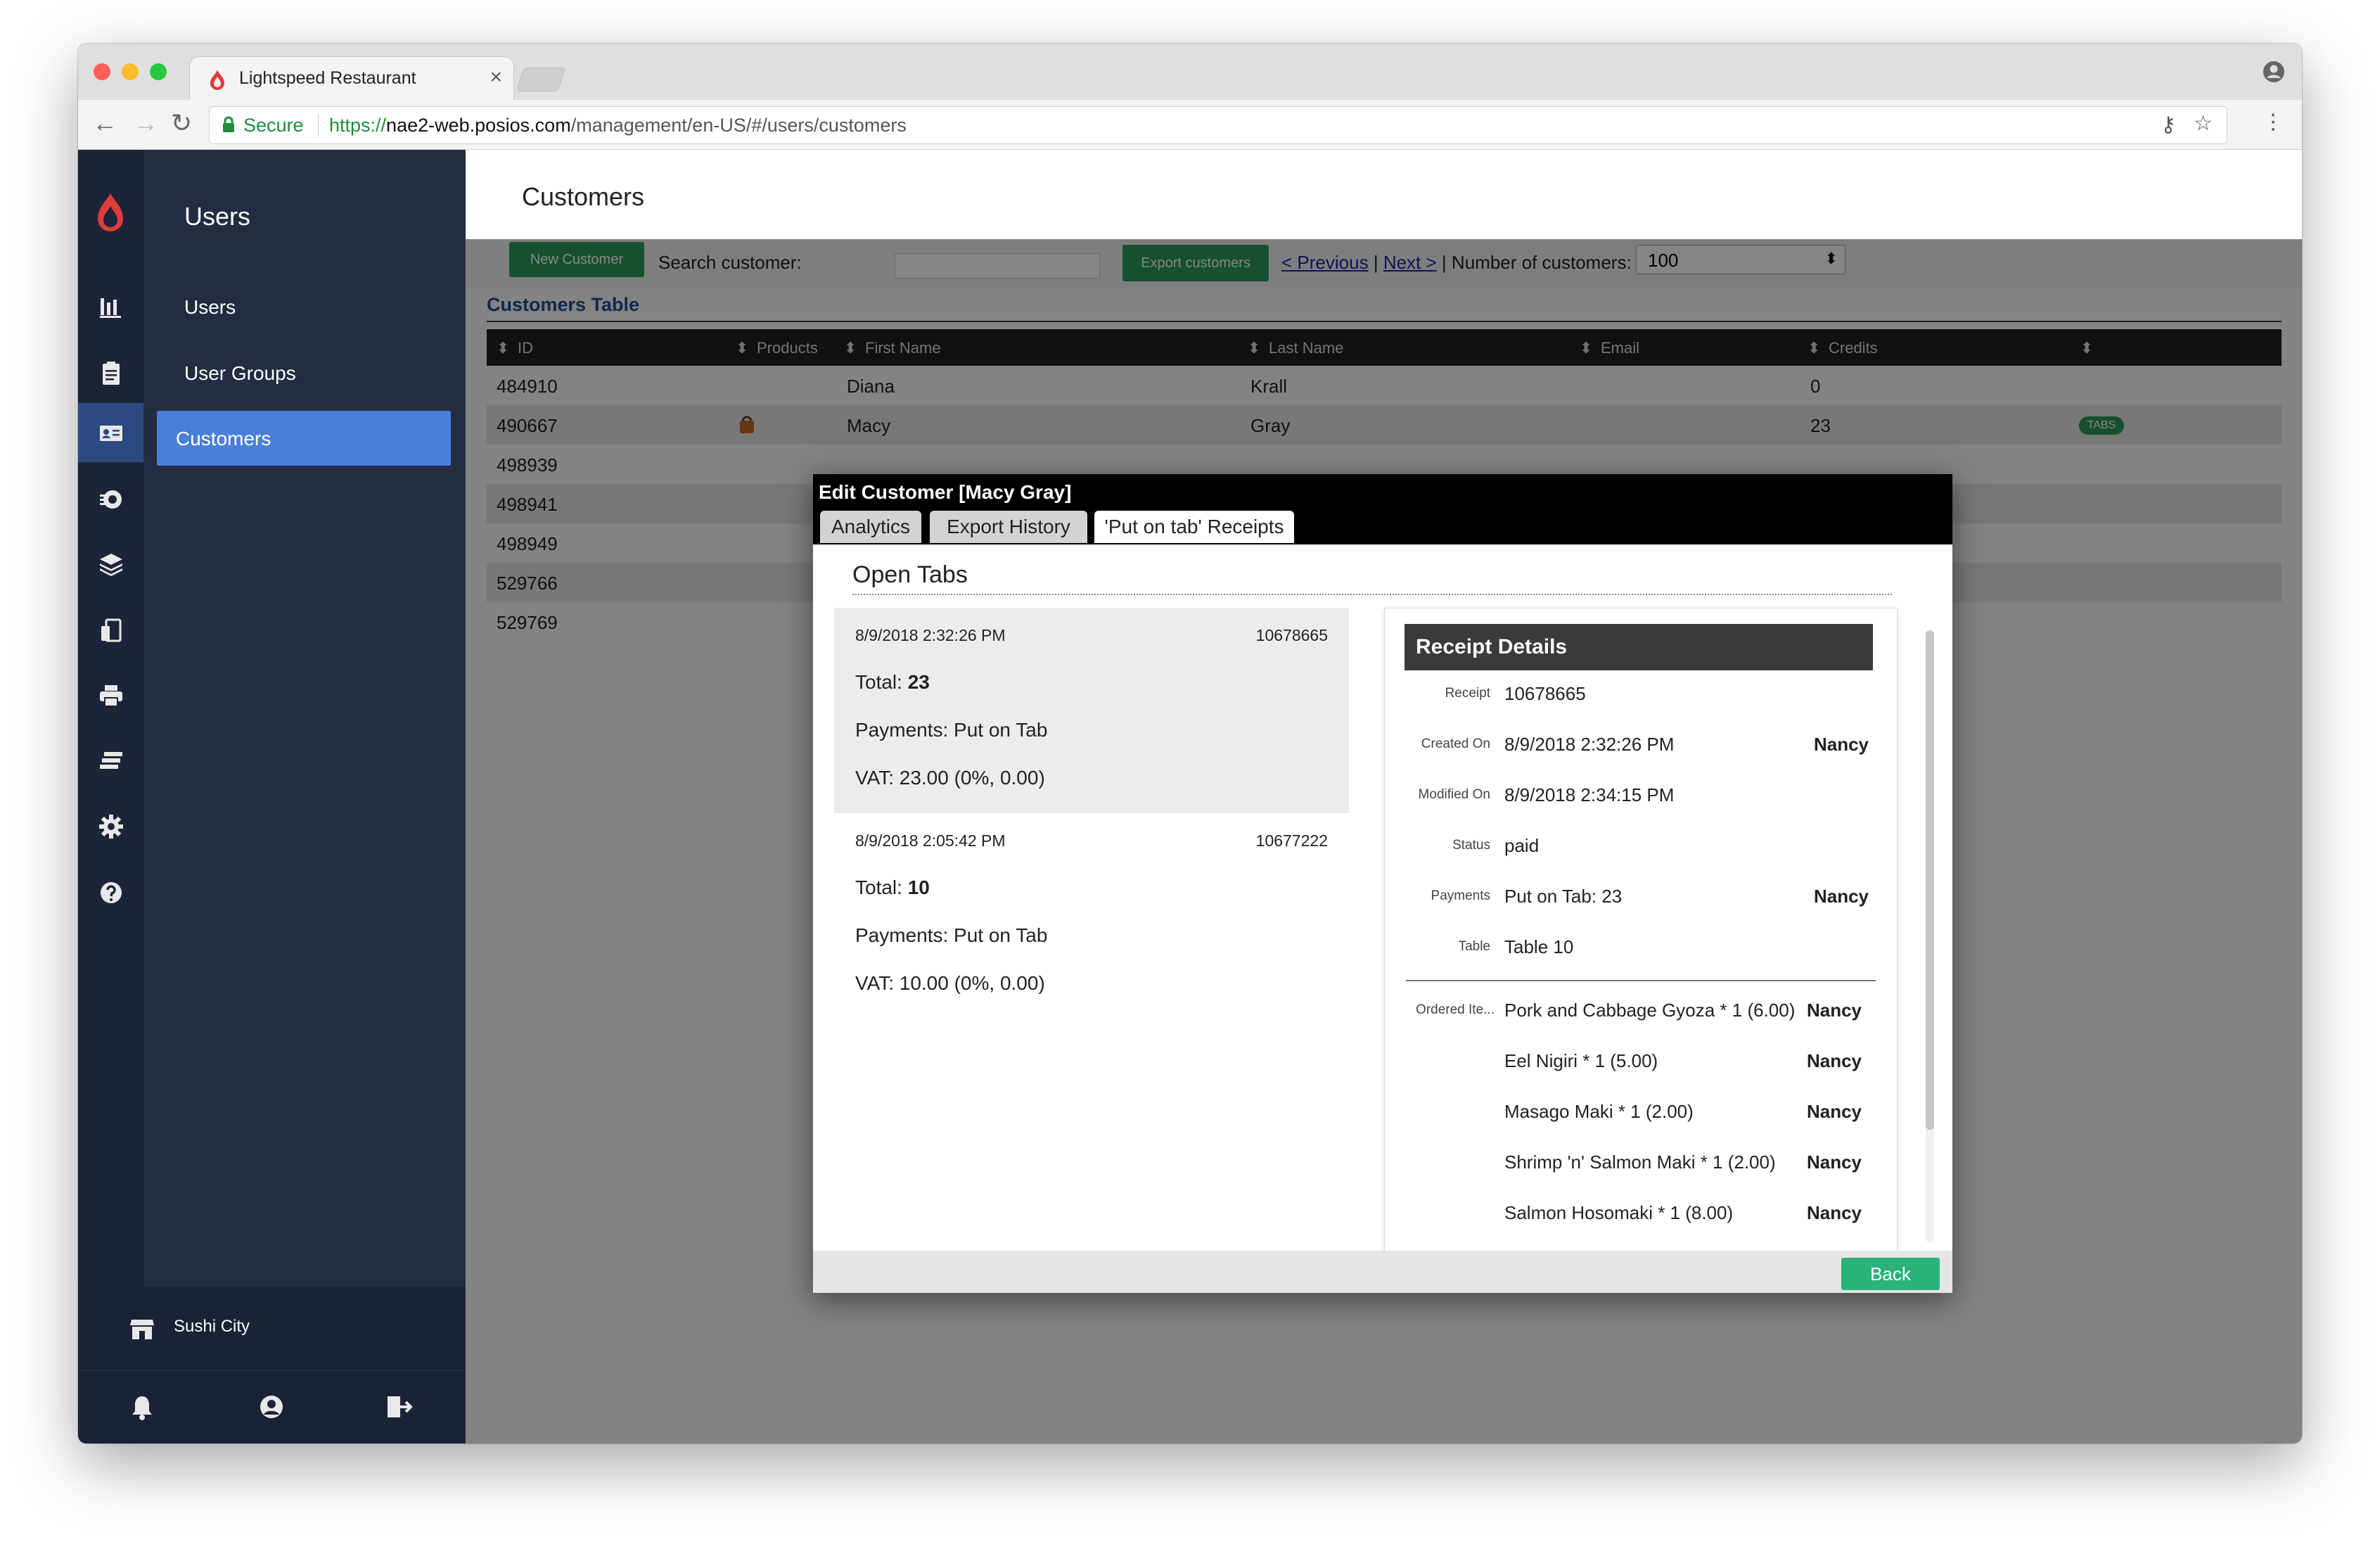 This screenshot has width=2380, height=1556. What do you see at coordinates (1382, 1272) in the screenshot?
I see `modal-footer: Back` at bounding box center [1382, 1272].